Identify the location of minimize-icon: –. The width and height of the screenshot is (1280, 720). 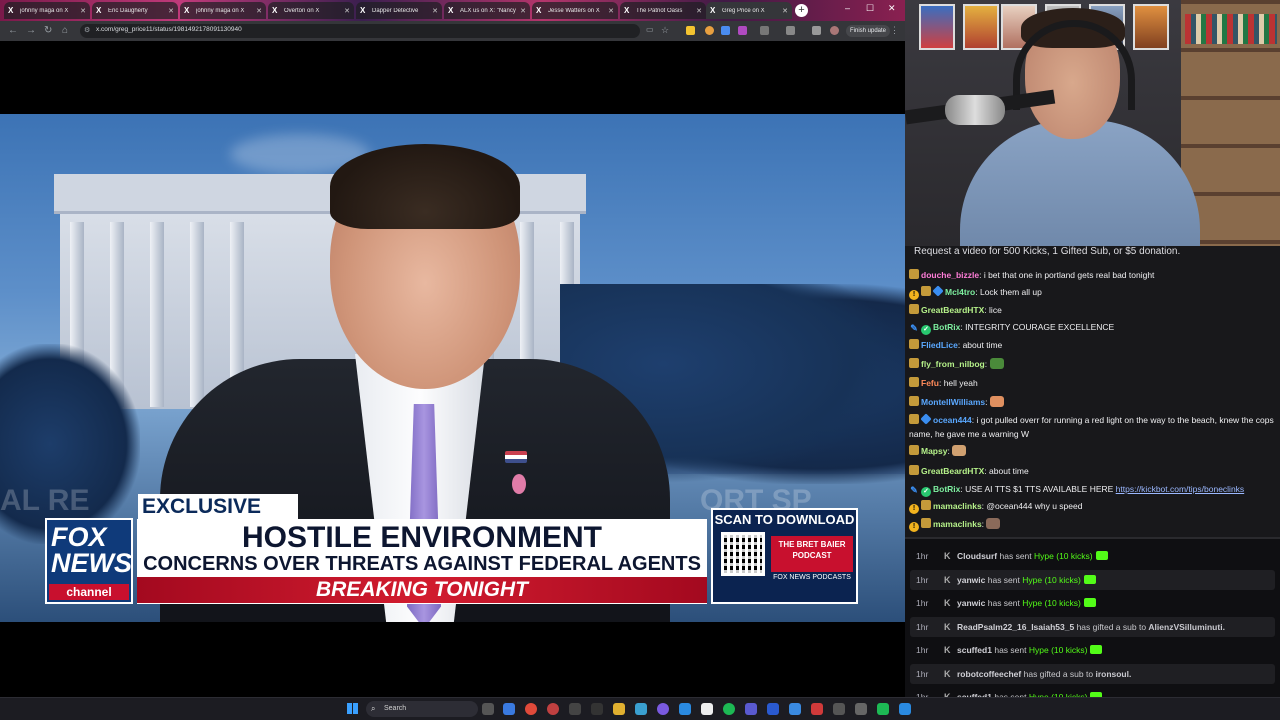
(847, 8).